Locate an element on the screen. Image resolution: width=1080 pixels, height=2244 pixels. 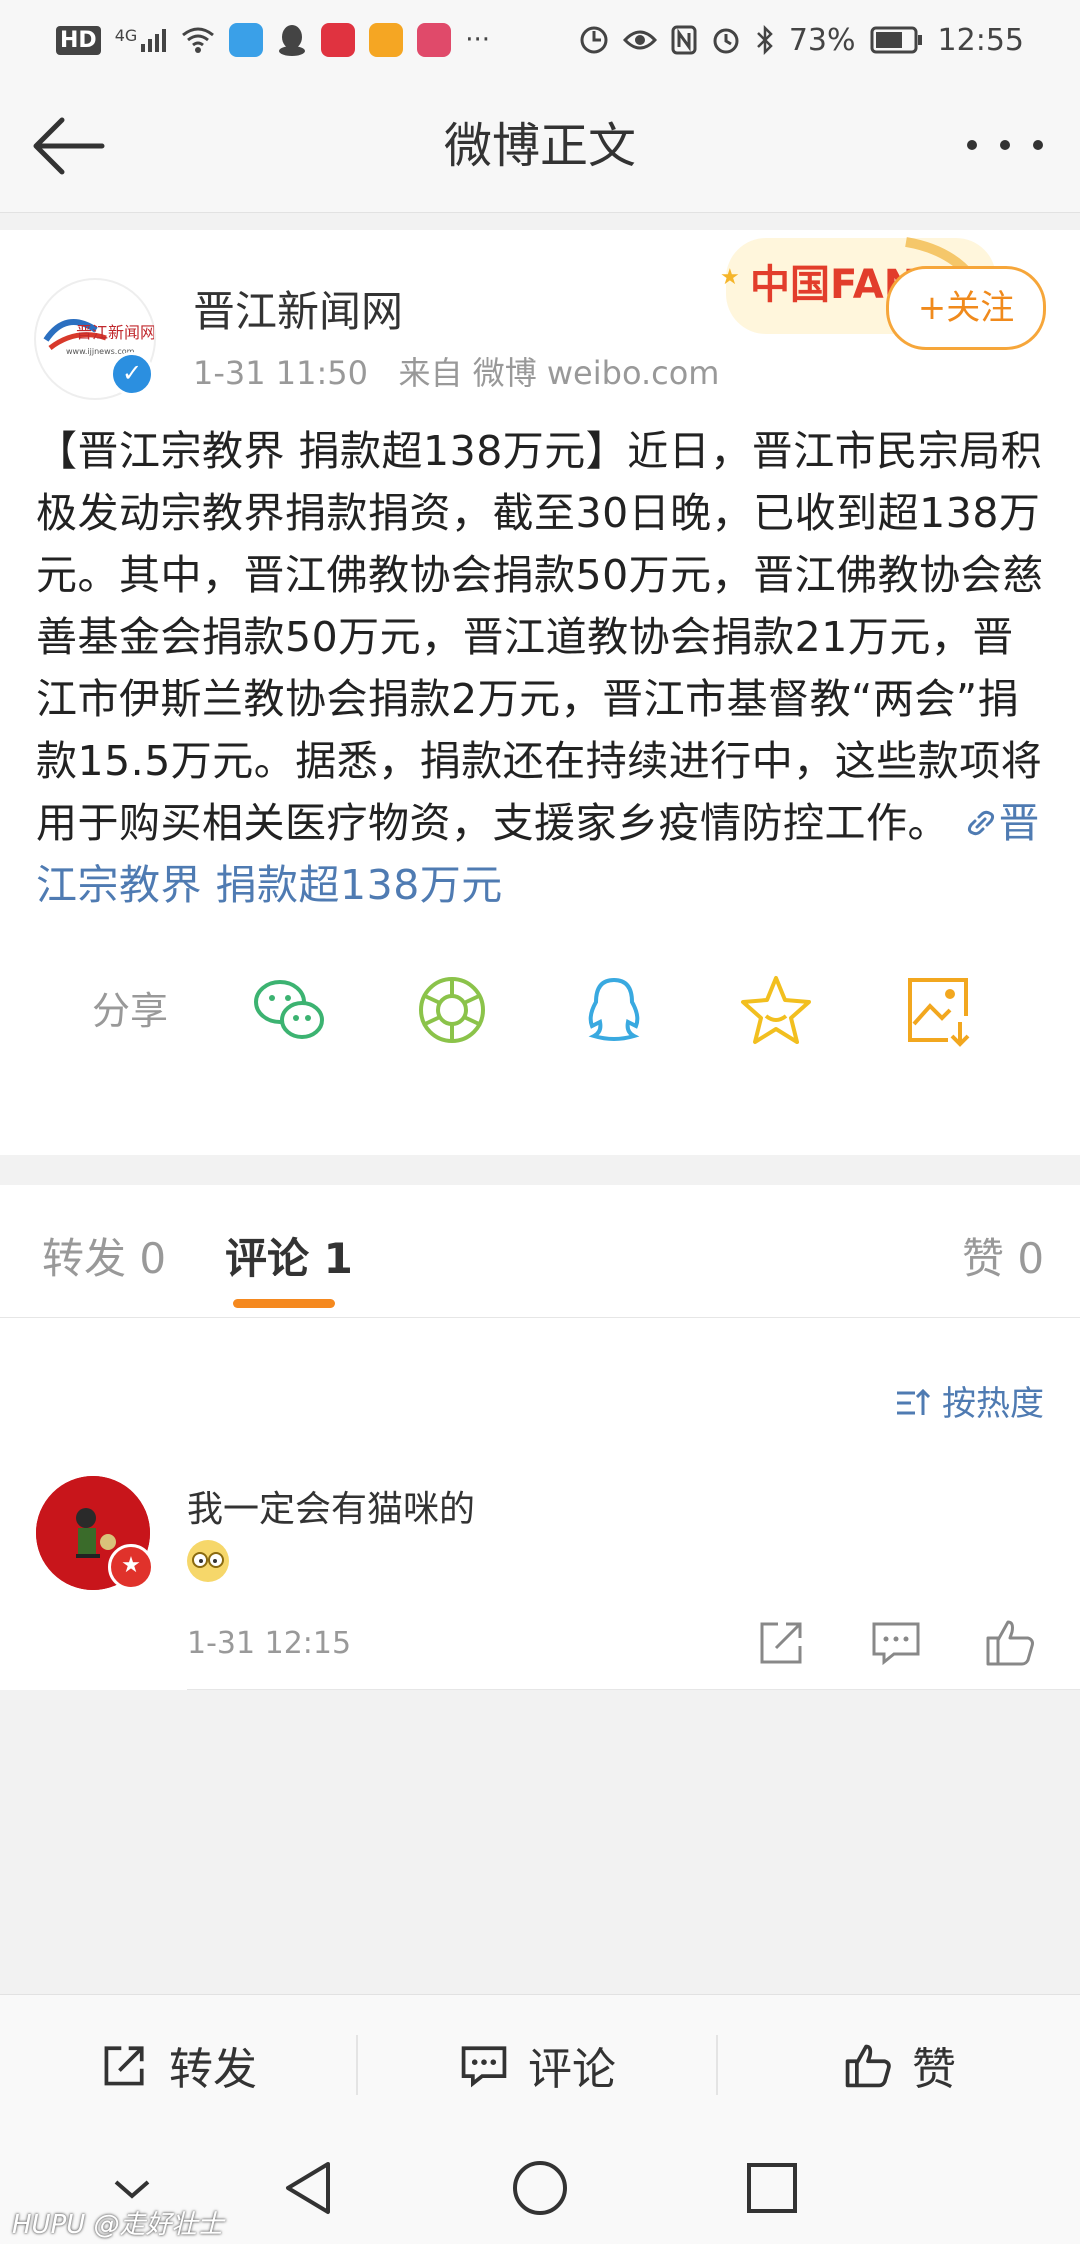
link-icon is located at coordinates (980, 823).